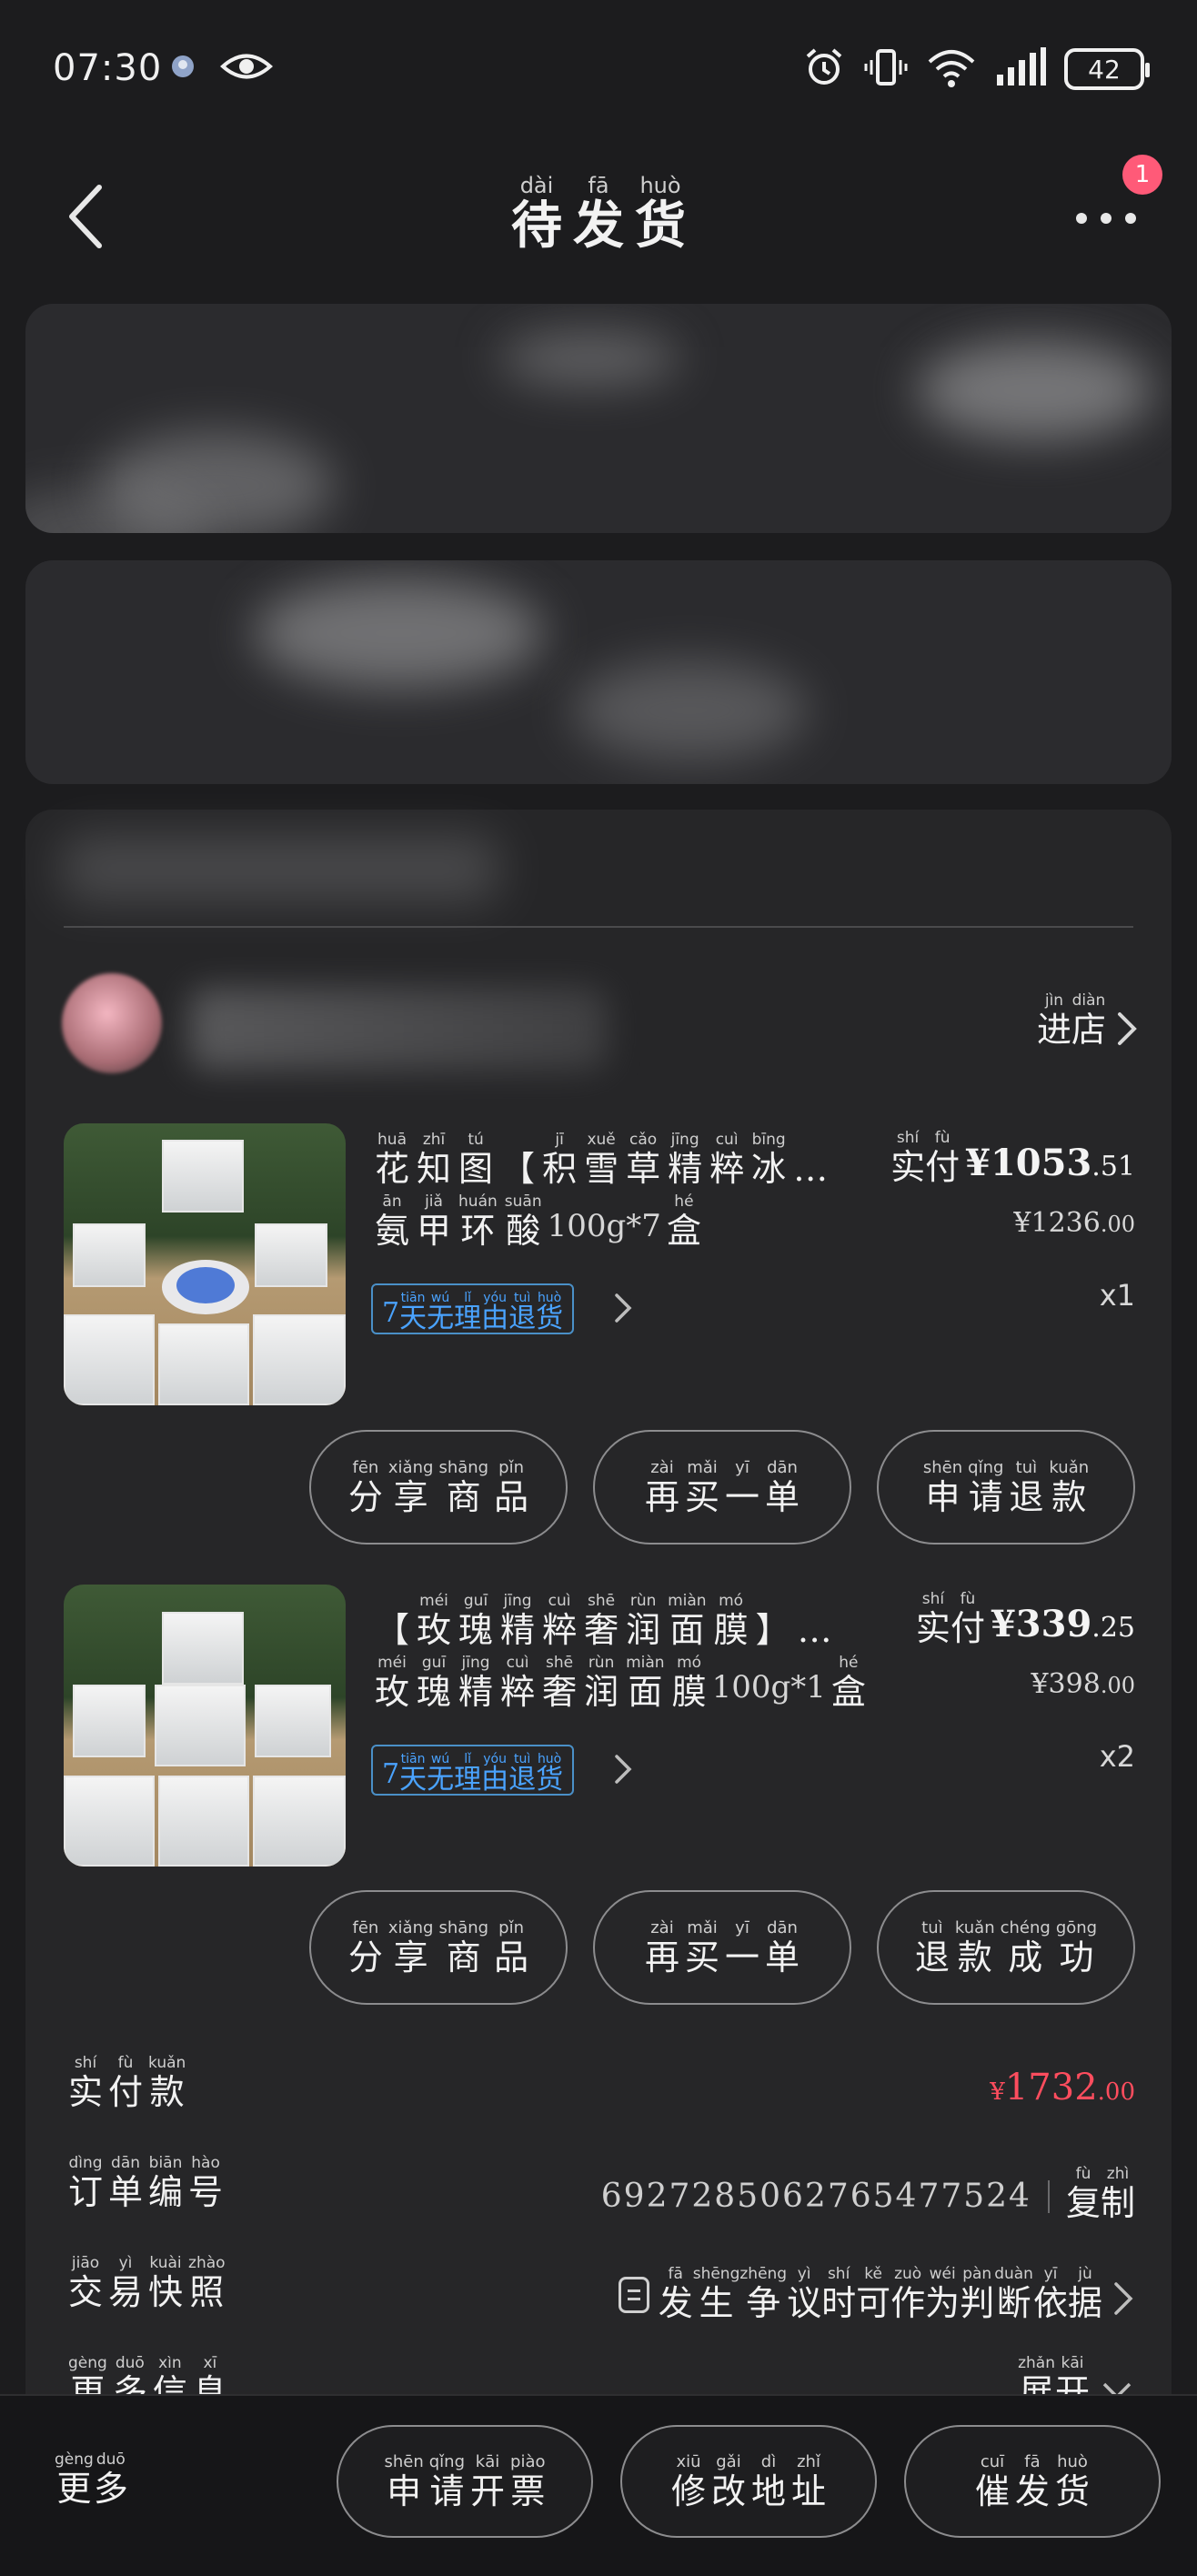 This screenshot has width=1197, height=2576. Describe the element at coordinates (772, 1630) in the screenshot. I see `ruby-char: 】` at that location.